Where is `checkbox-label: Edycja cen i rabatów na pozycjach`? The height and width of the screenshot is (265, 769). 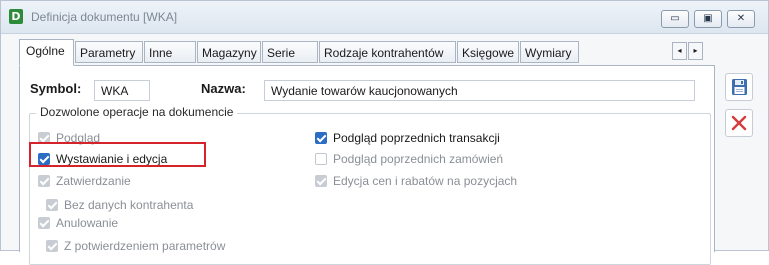 checkbox-label: Edycja cen i rabatów na pozycjach is located at coordinates (425, 181).